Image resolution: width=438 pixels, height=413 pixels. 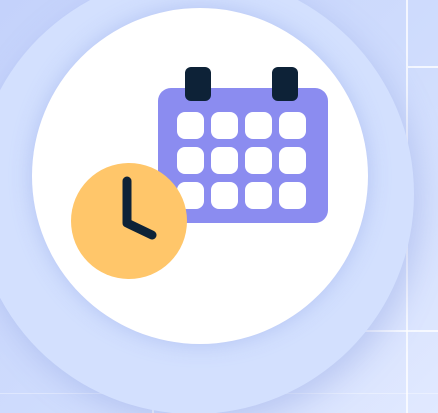 What do you see at coordinates (129, 221) in the screenshot?
I see `clock-icon` at bounding box center [129, 221].